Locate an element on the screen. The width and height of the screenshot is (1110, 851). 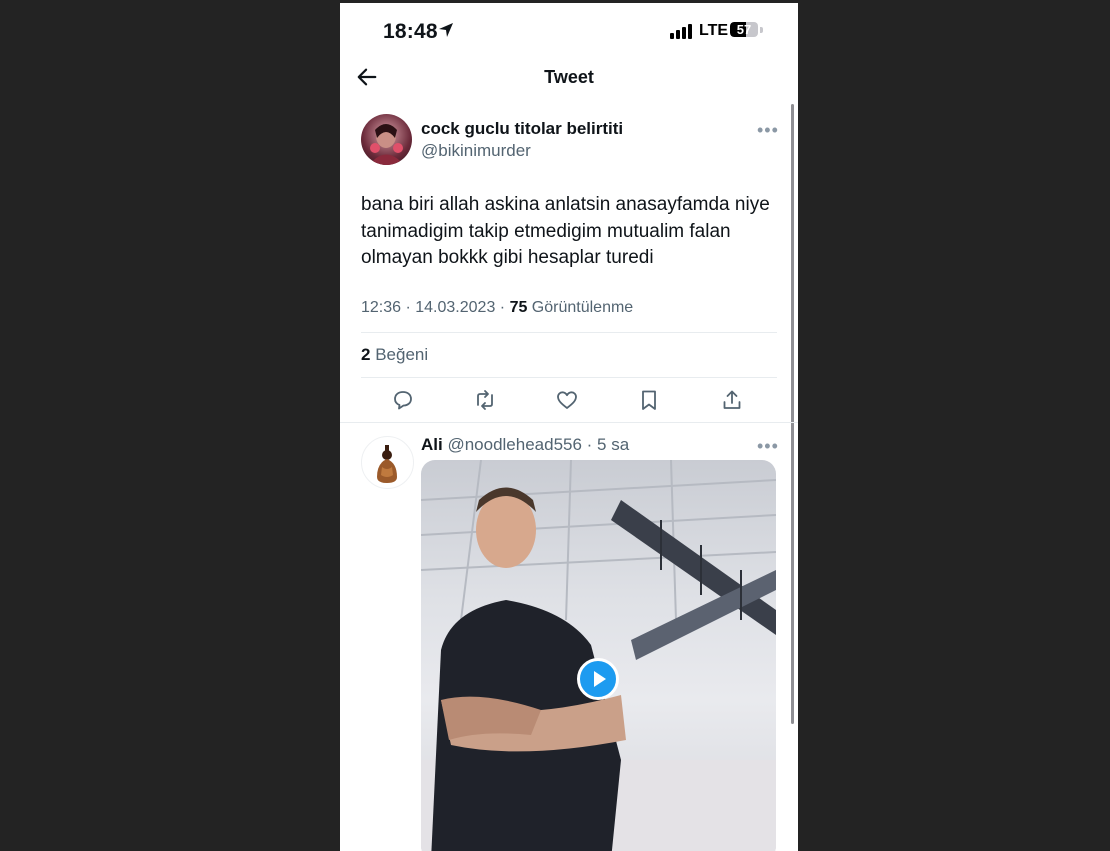
battery-percent: 57 is located at coordinates (744, 29).